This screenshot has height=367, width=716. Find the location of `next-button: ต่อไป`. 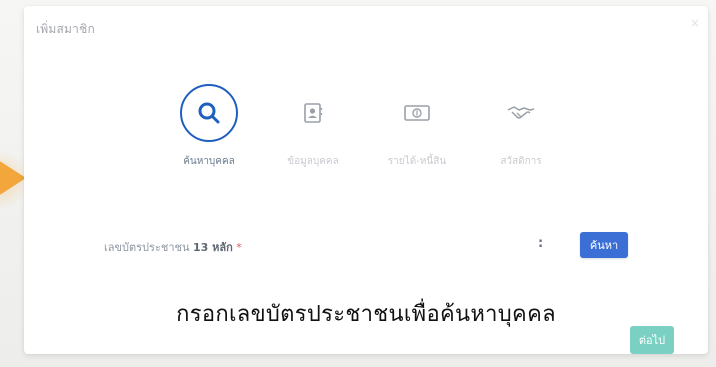

next-button: ต่อไป is located at coordinates (652, 340).